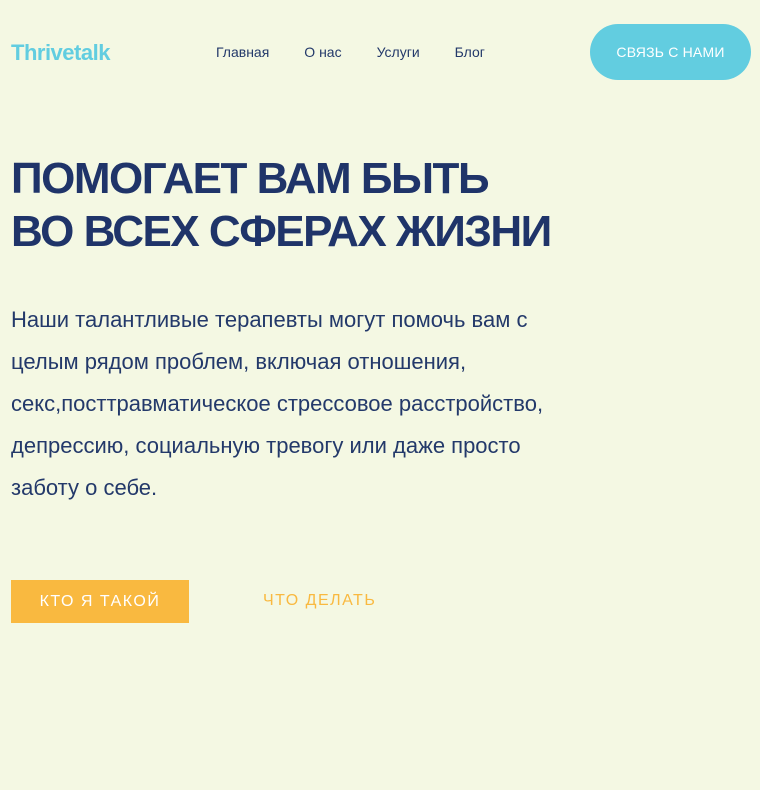 The width and height of the screenshot is (760, 790). Describe the element at coordinates (470, 52) in the screenshot. I see `nav-link-blog: Блог` at that location.